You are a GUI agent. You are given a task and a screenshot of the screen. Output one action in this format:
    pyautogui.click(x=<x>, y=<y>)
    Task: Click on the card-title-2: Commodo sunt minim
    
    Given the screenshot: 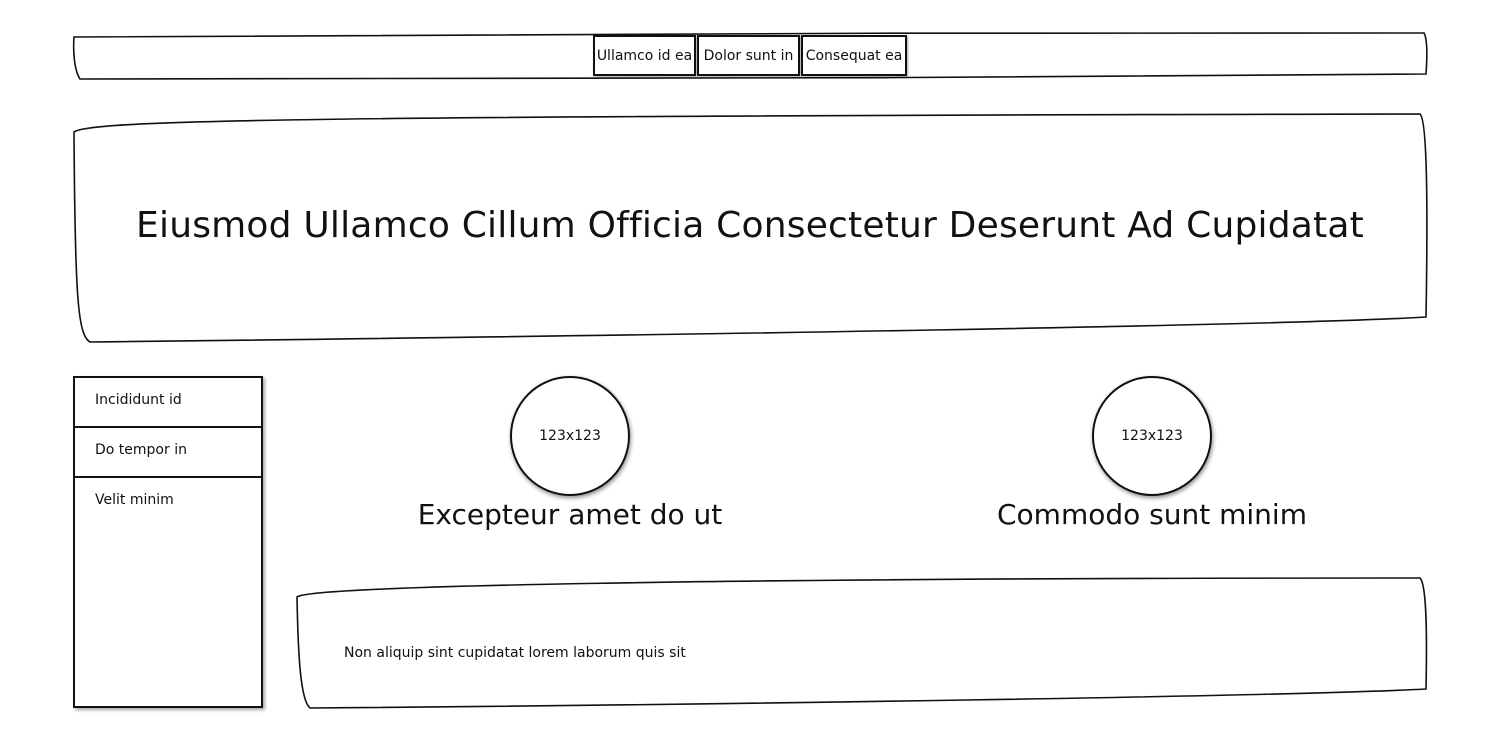 What is the action you would take?
    pyautogui.click(x=1152, y=514)
    